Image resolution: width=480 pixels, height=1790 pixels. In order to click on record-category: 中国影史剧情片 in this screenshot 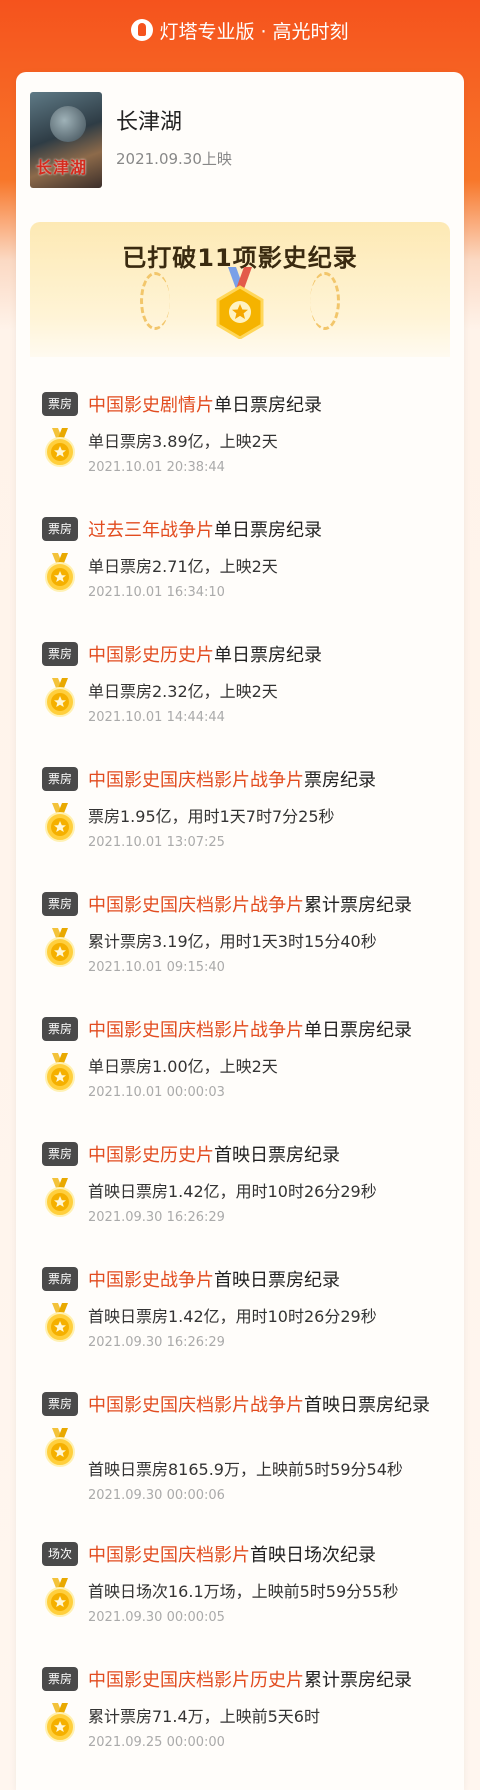, I will do `click(151, 405)`.